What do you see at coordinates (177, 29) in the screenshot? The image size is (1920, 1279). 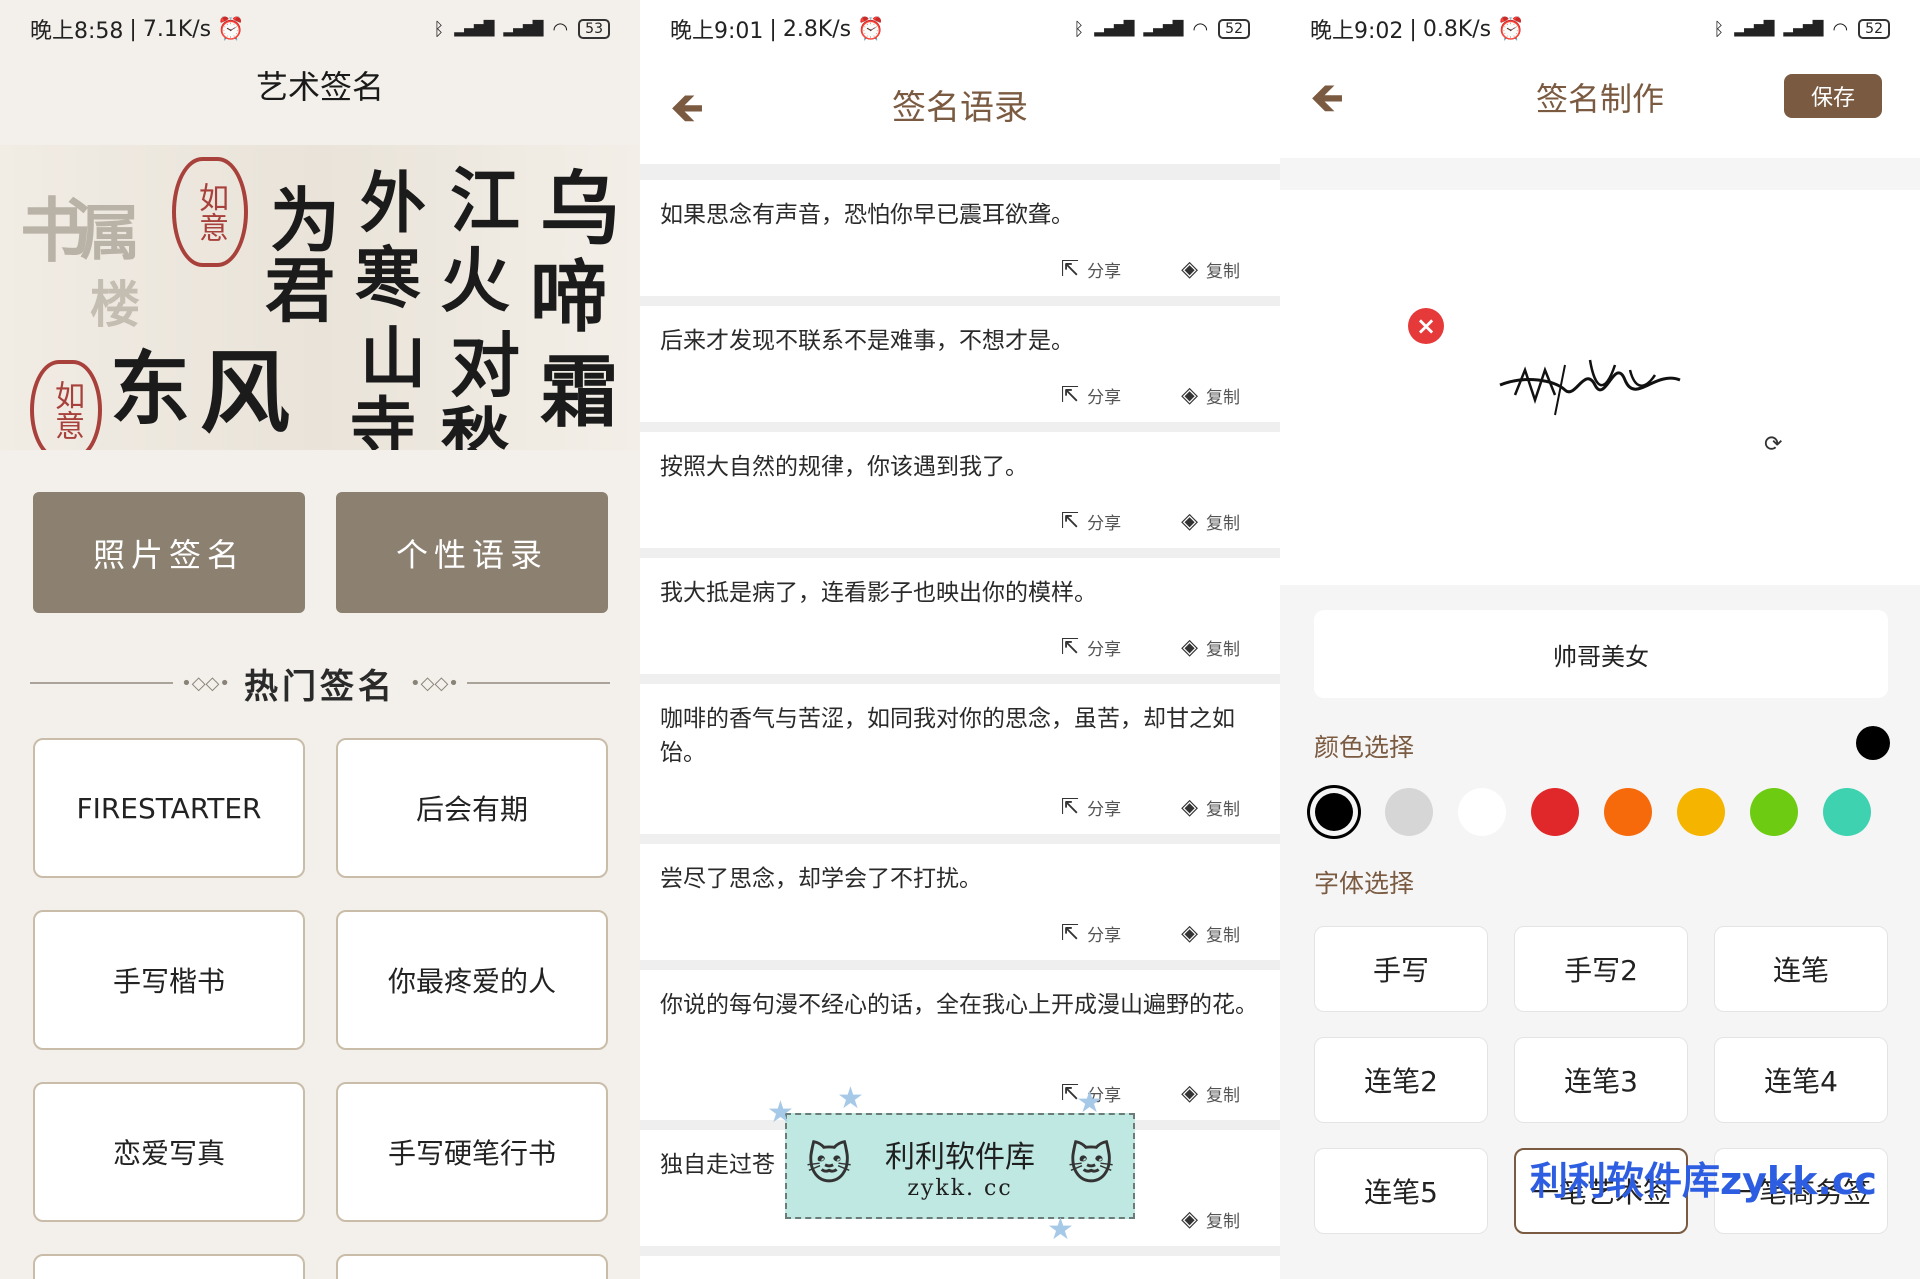 I see `status-speed: 7.1K/s` at bounding box center [177, 29].